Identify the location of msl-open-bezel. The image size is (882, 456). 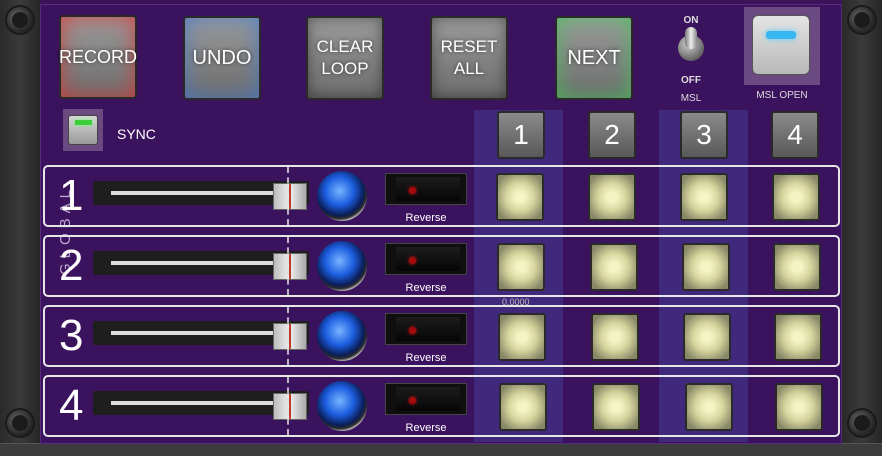
(782, 46).